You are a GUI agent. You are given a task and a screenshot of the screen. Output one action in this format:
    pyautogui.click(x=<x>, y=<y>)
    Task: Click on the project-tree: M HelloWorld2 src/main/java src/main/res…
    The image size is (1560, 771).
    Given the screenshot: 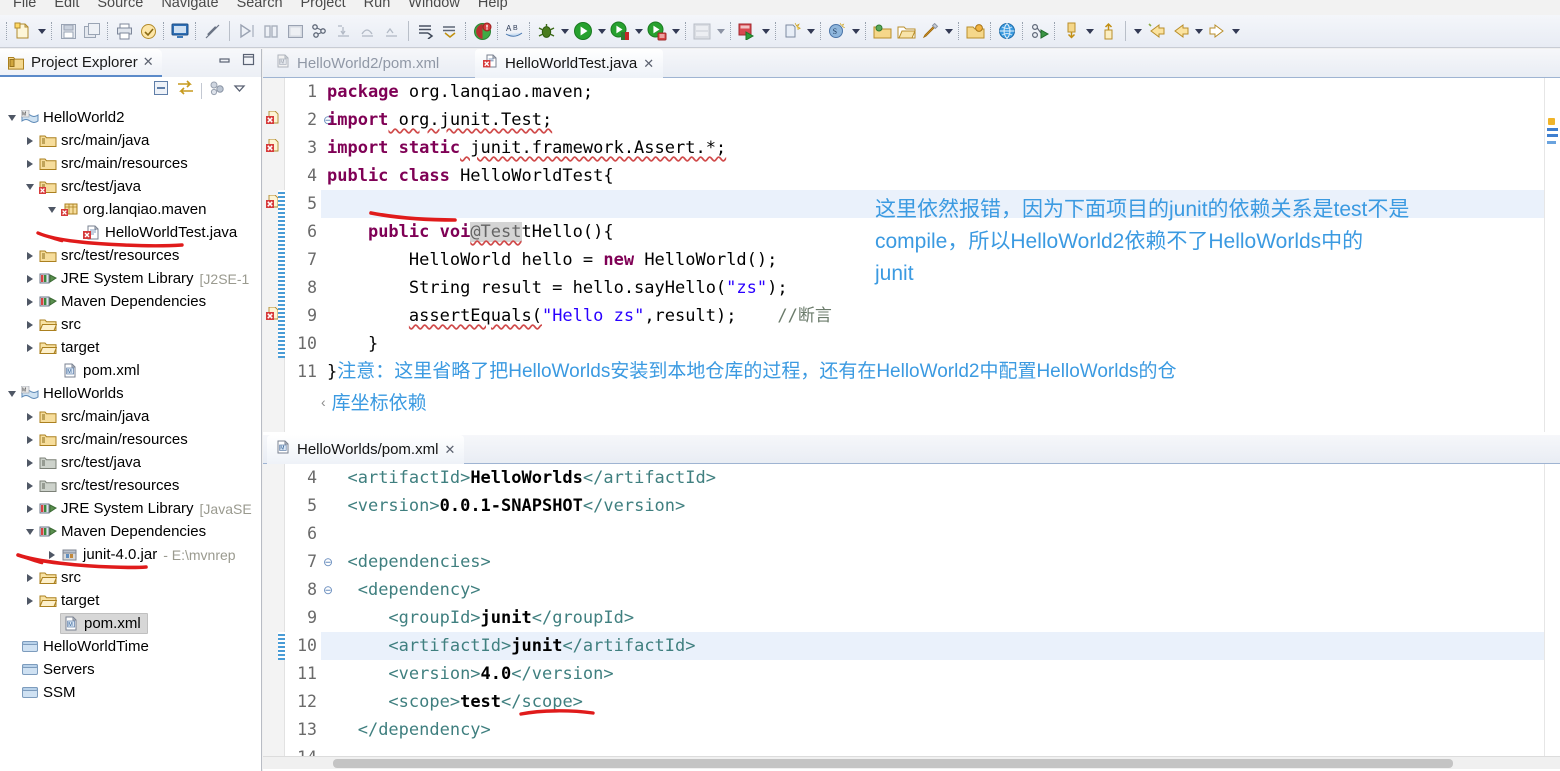 What is the action you would take?
    pyautogui.click(x=130, y=404)
    